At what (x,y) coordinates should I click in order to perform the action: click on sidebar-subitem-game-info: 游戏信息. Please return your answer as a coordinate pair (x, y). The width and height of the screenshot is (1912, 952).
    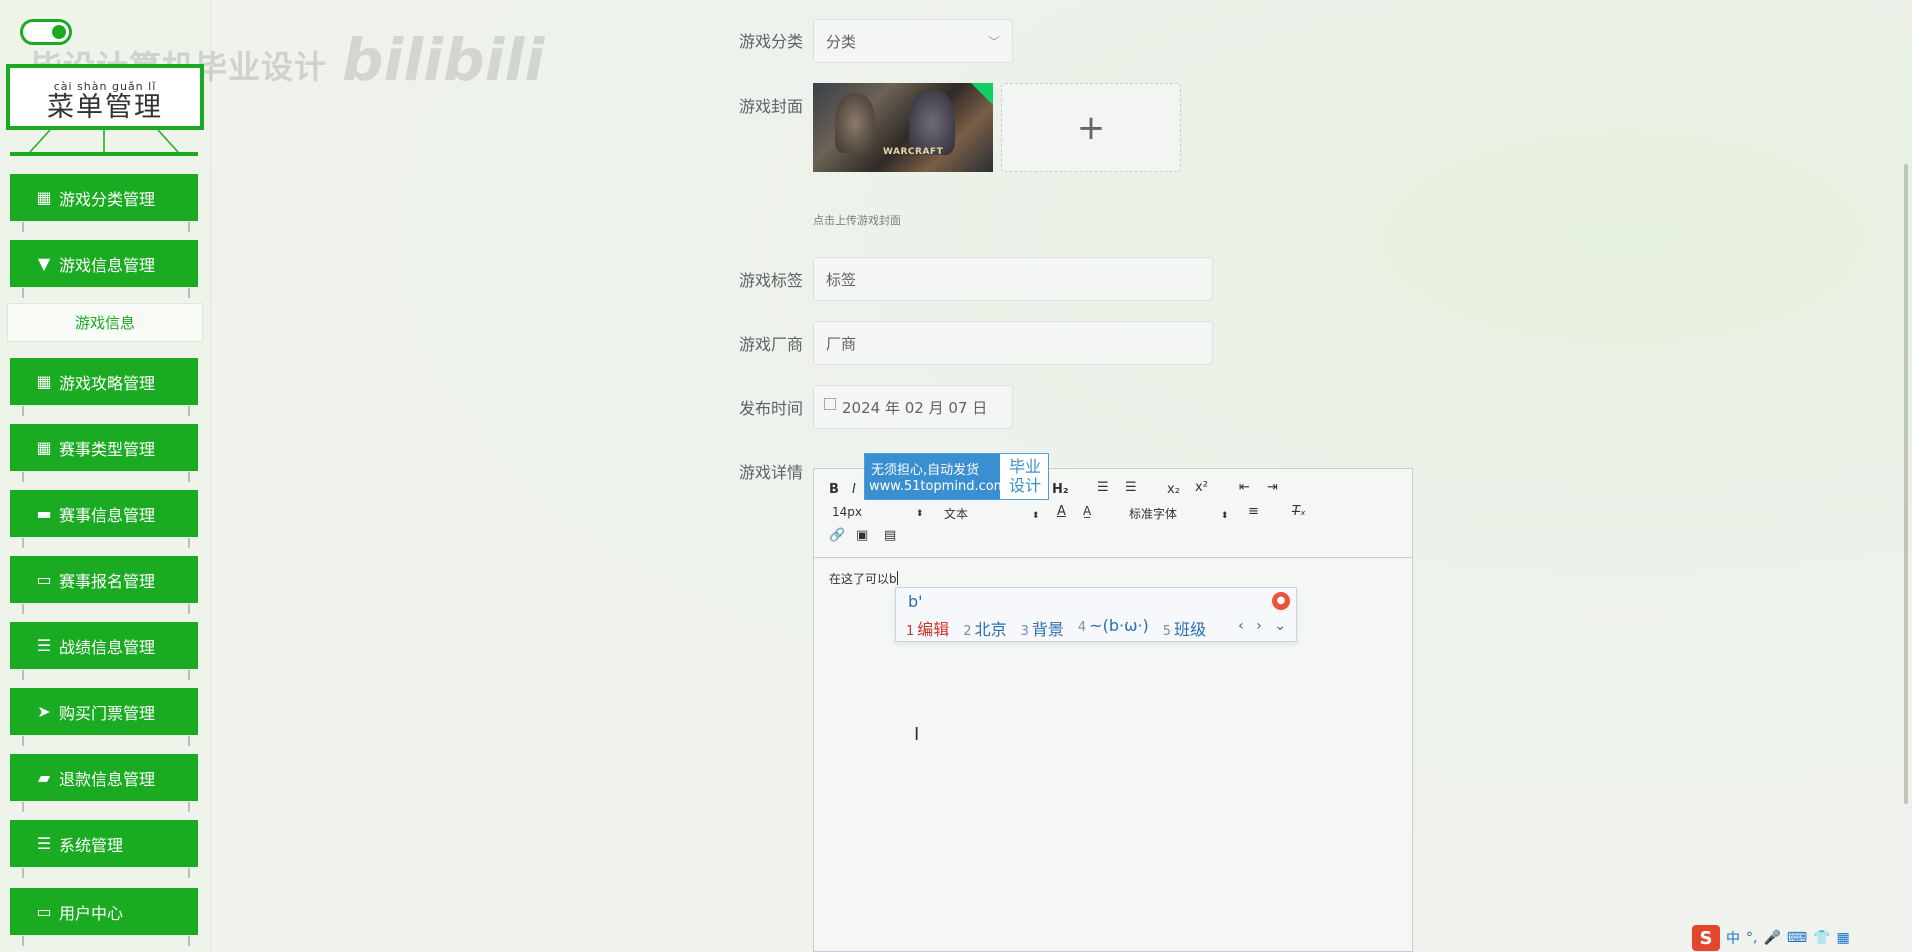
    Looking at the image, I should click on (105, 322).